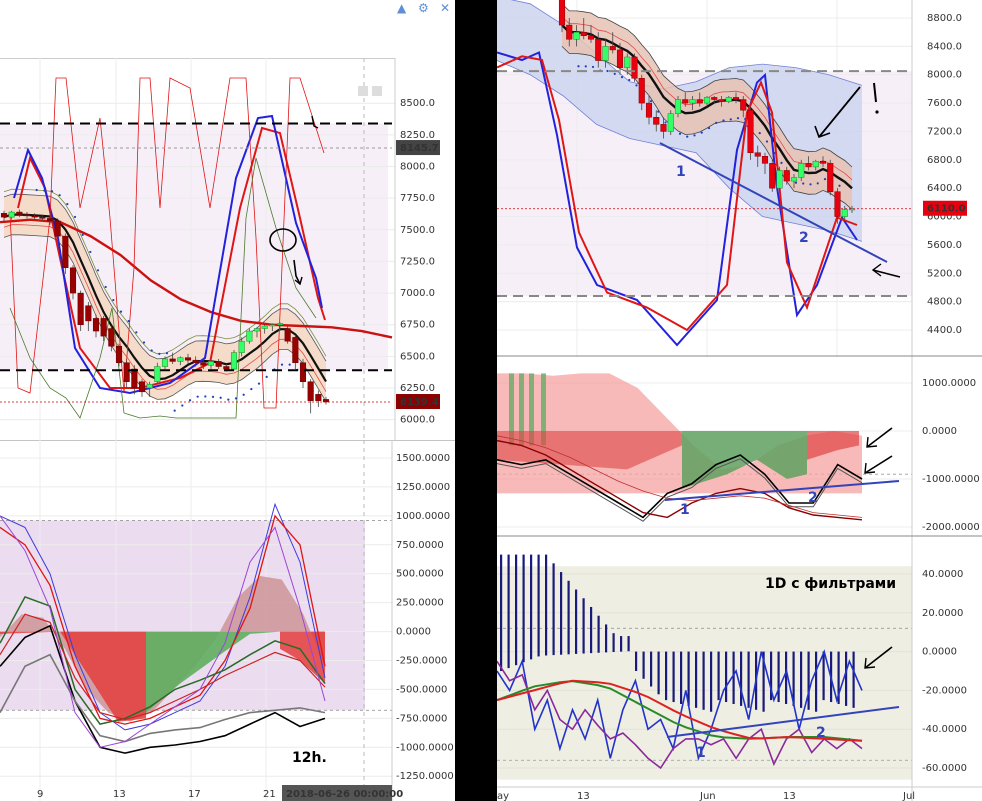 This screenshot has width=982, height=801. I want to click on y-tick-label: -500.0000, so click(421, 689).